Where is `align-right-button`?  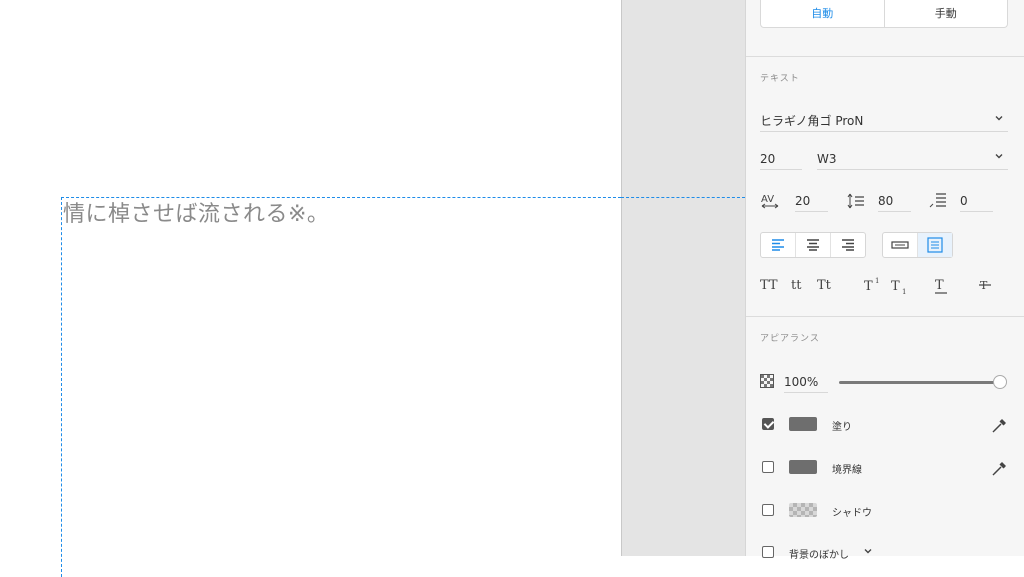
align-right-button is located at coordinates (848, 245).